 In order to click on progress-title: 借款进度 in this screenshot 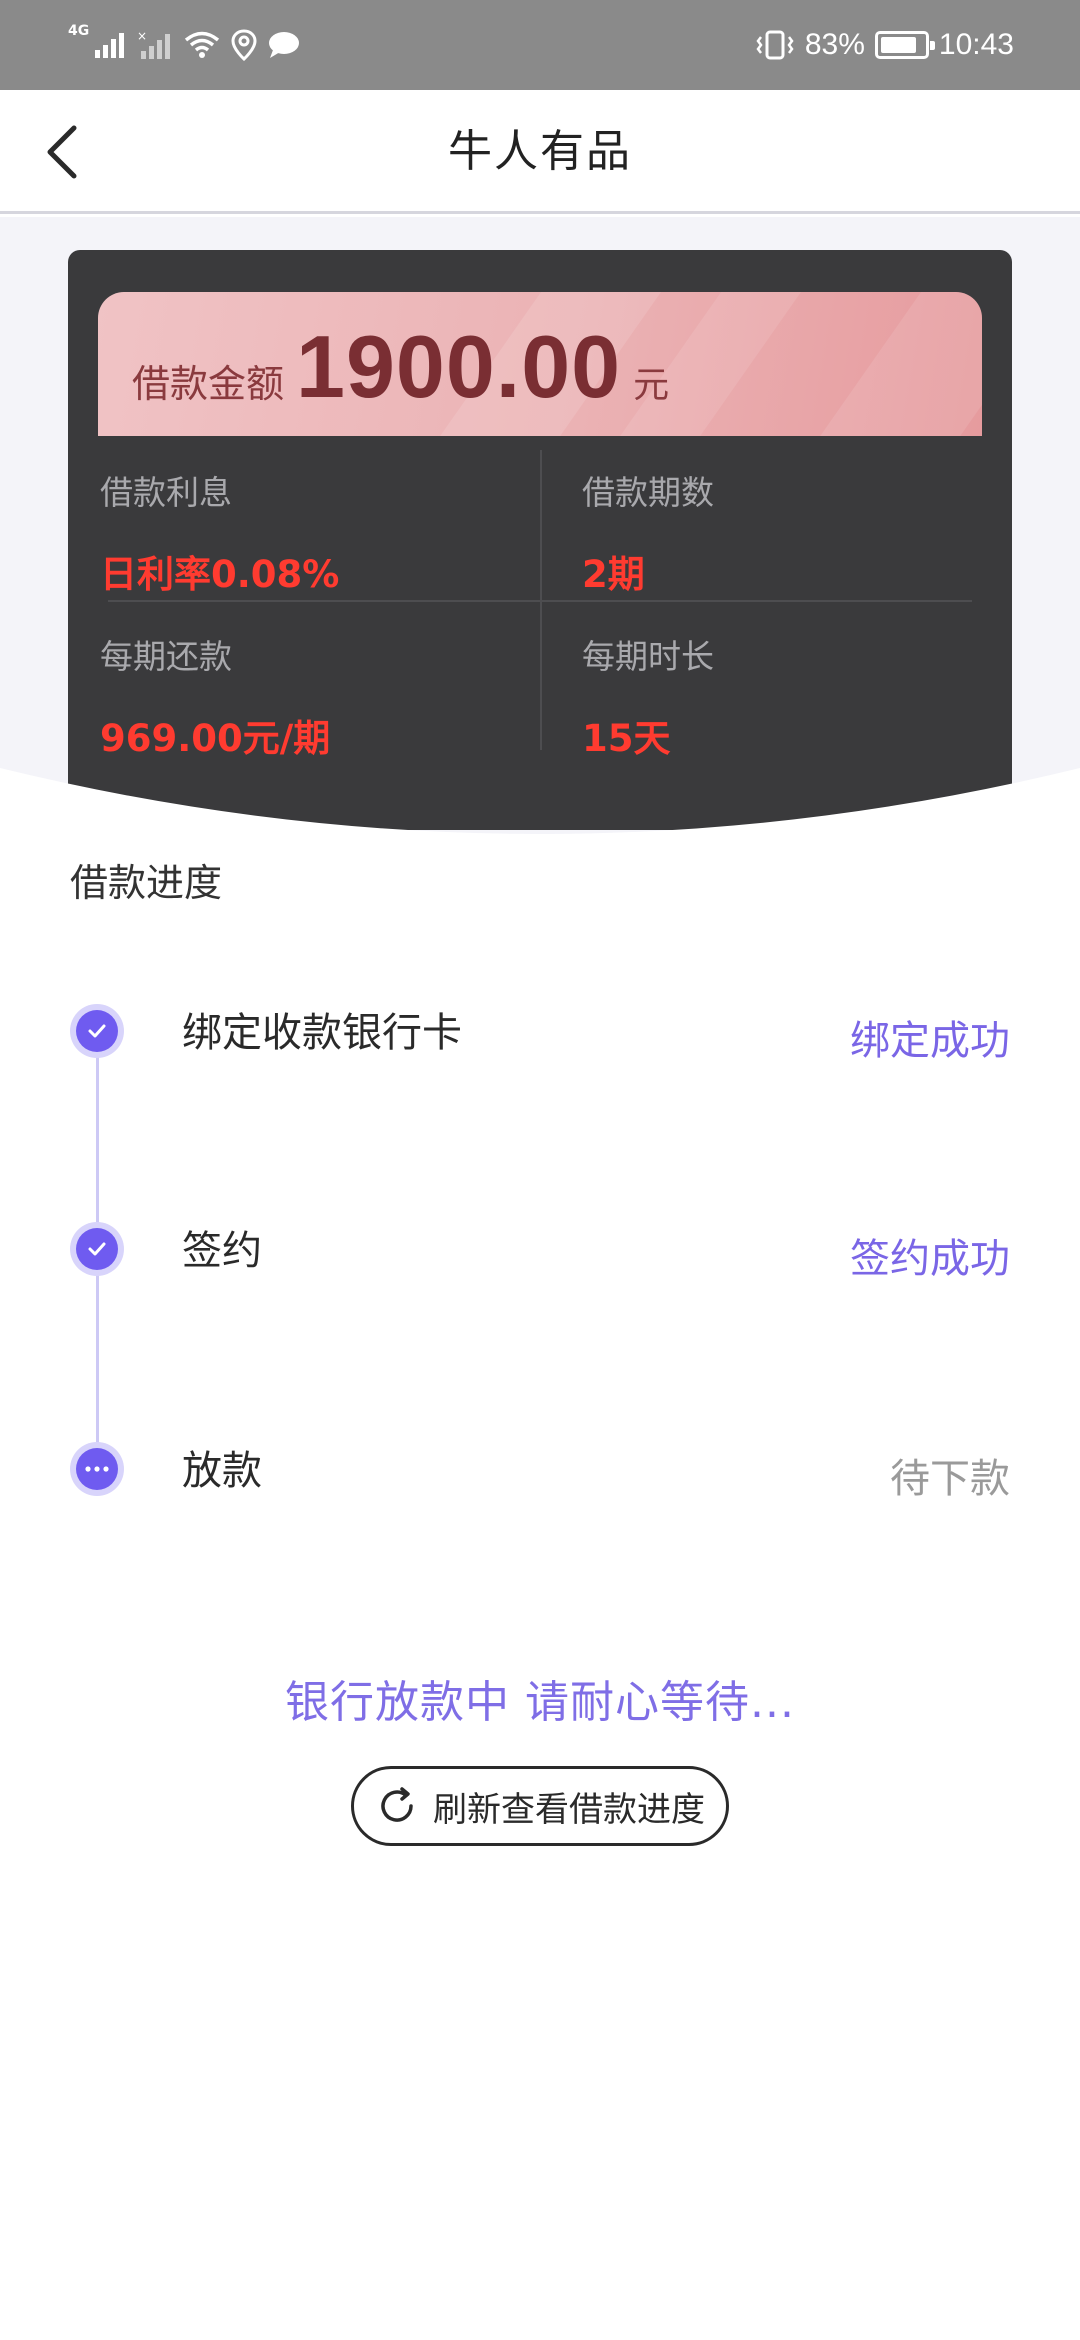, I will do `click(146, 883)`.